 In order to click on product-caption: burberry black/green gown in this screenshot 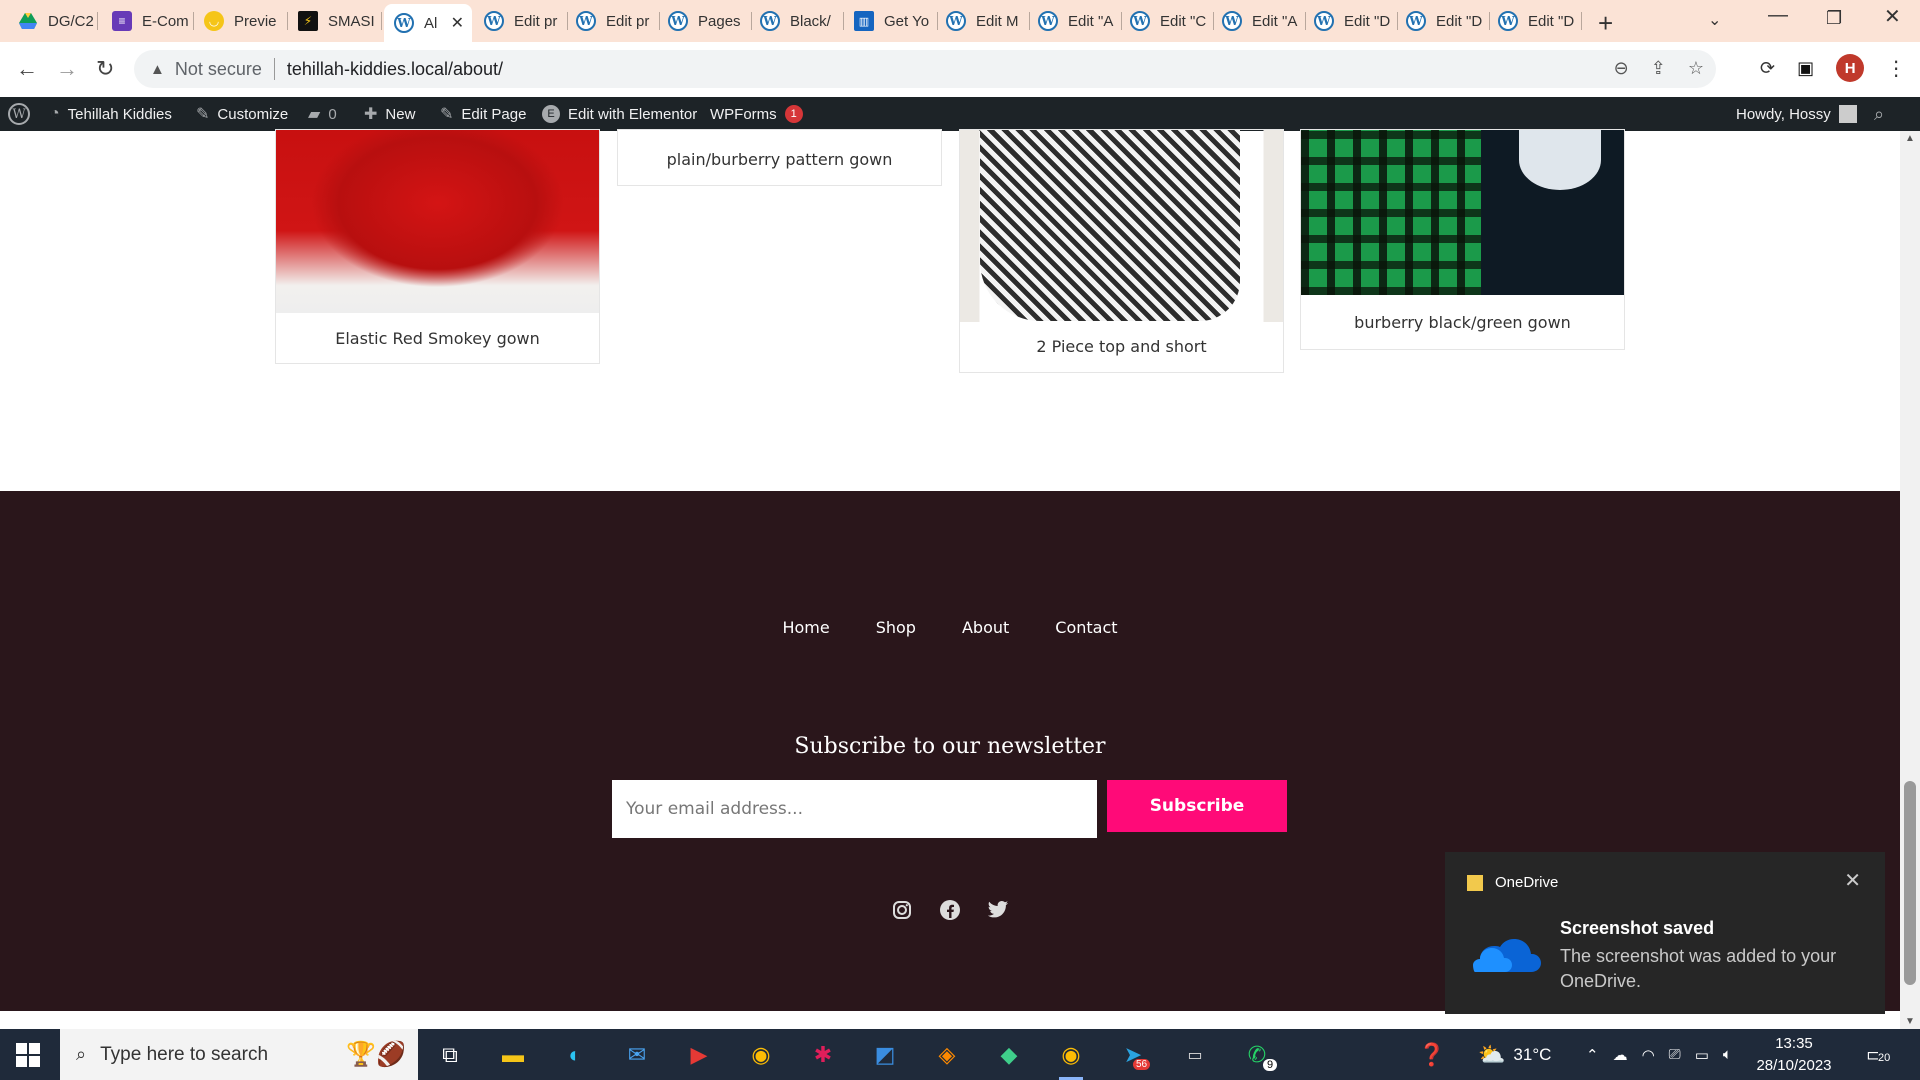, I will do `click(1462, 323)`.